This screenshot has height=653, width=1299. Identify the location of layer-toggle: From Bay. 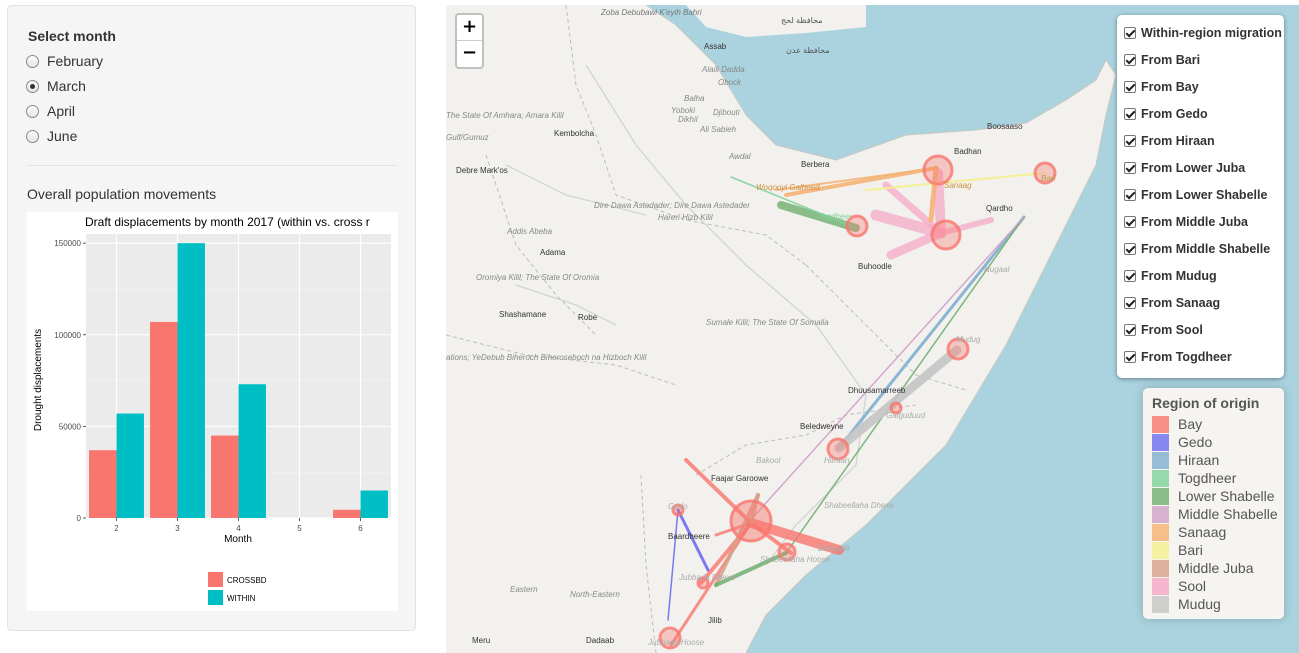
(1161, 87).